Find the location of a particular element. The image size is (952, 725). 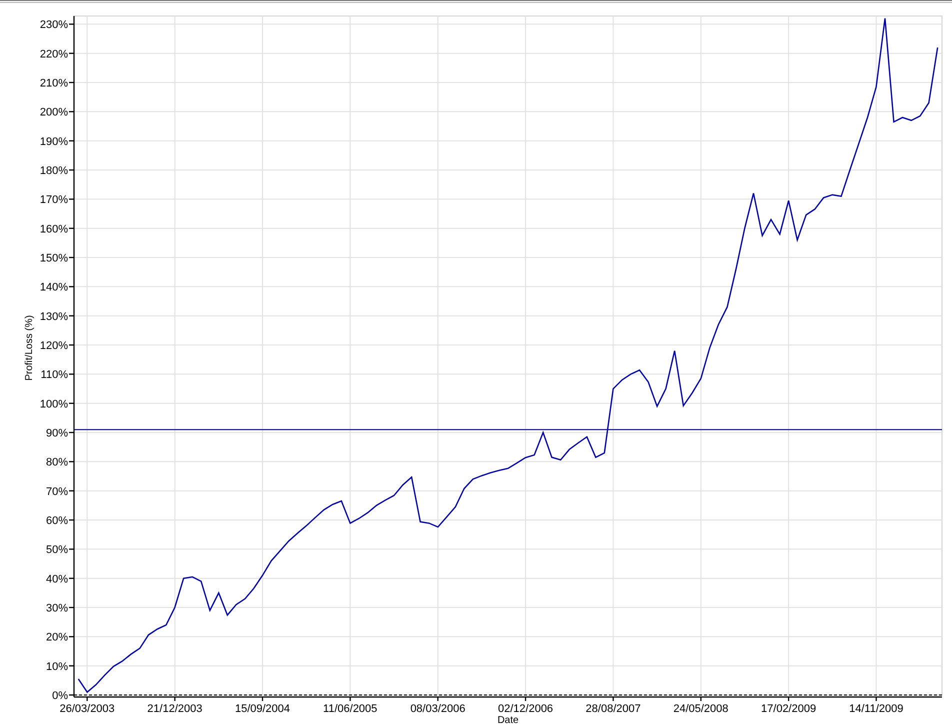

x-tick-label: 21/12/2003 is located at coordinates (174, 709).